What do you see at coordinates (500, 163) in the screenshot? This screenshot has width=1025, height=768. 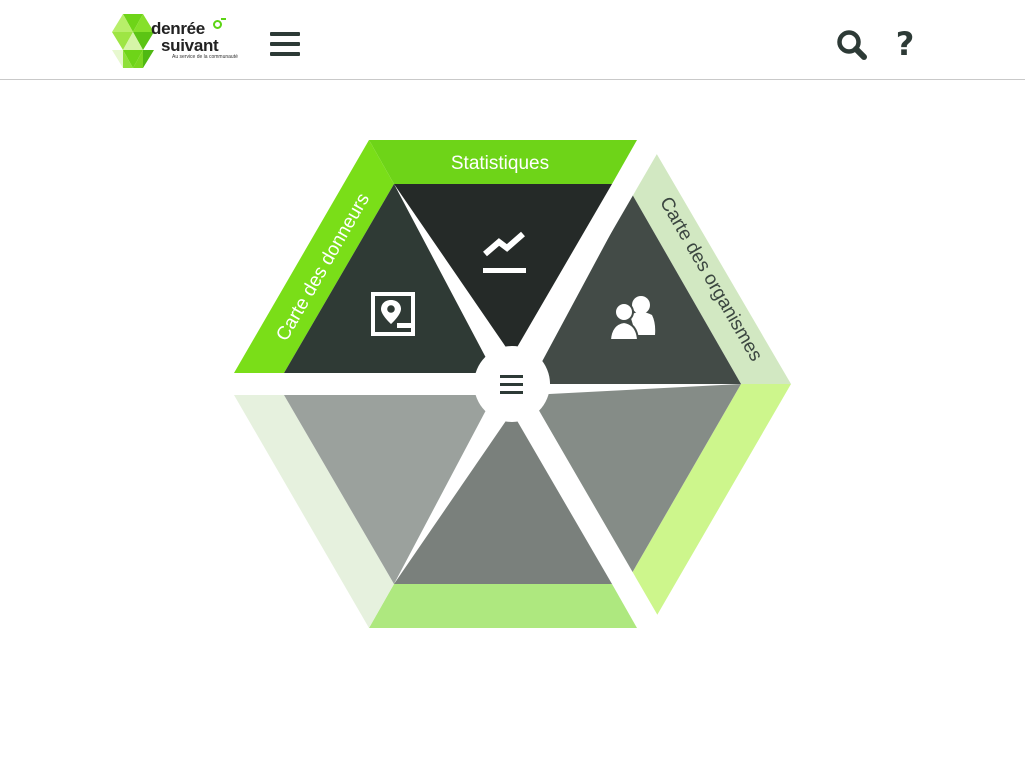 I see `label-statistiques: Statistiques` at bounding box center [500, 163].